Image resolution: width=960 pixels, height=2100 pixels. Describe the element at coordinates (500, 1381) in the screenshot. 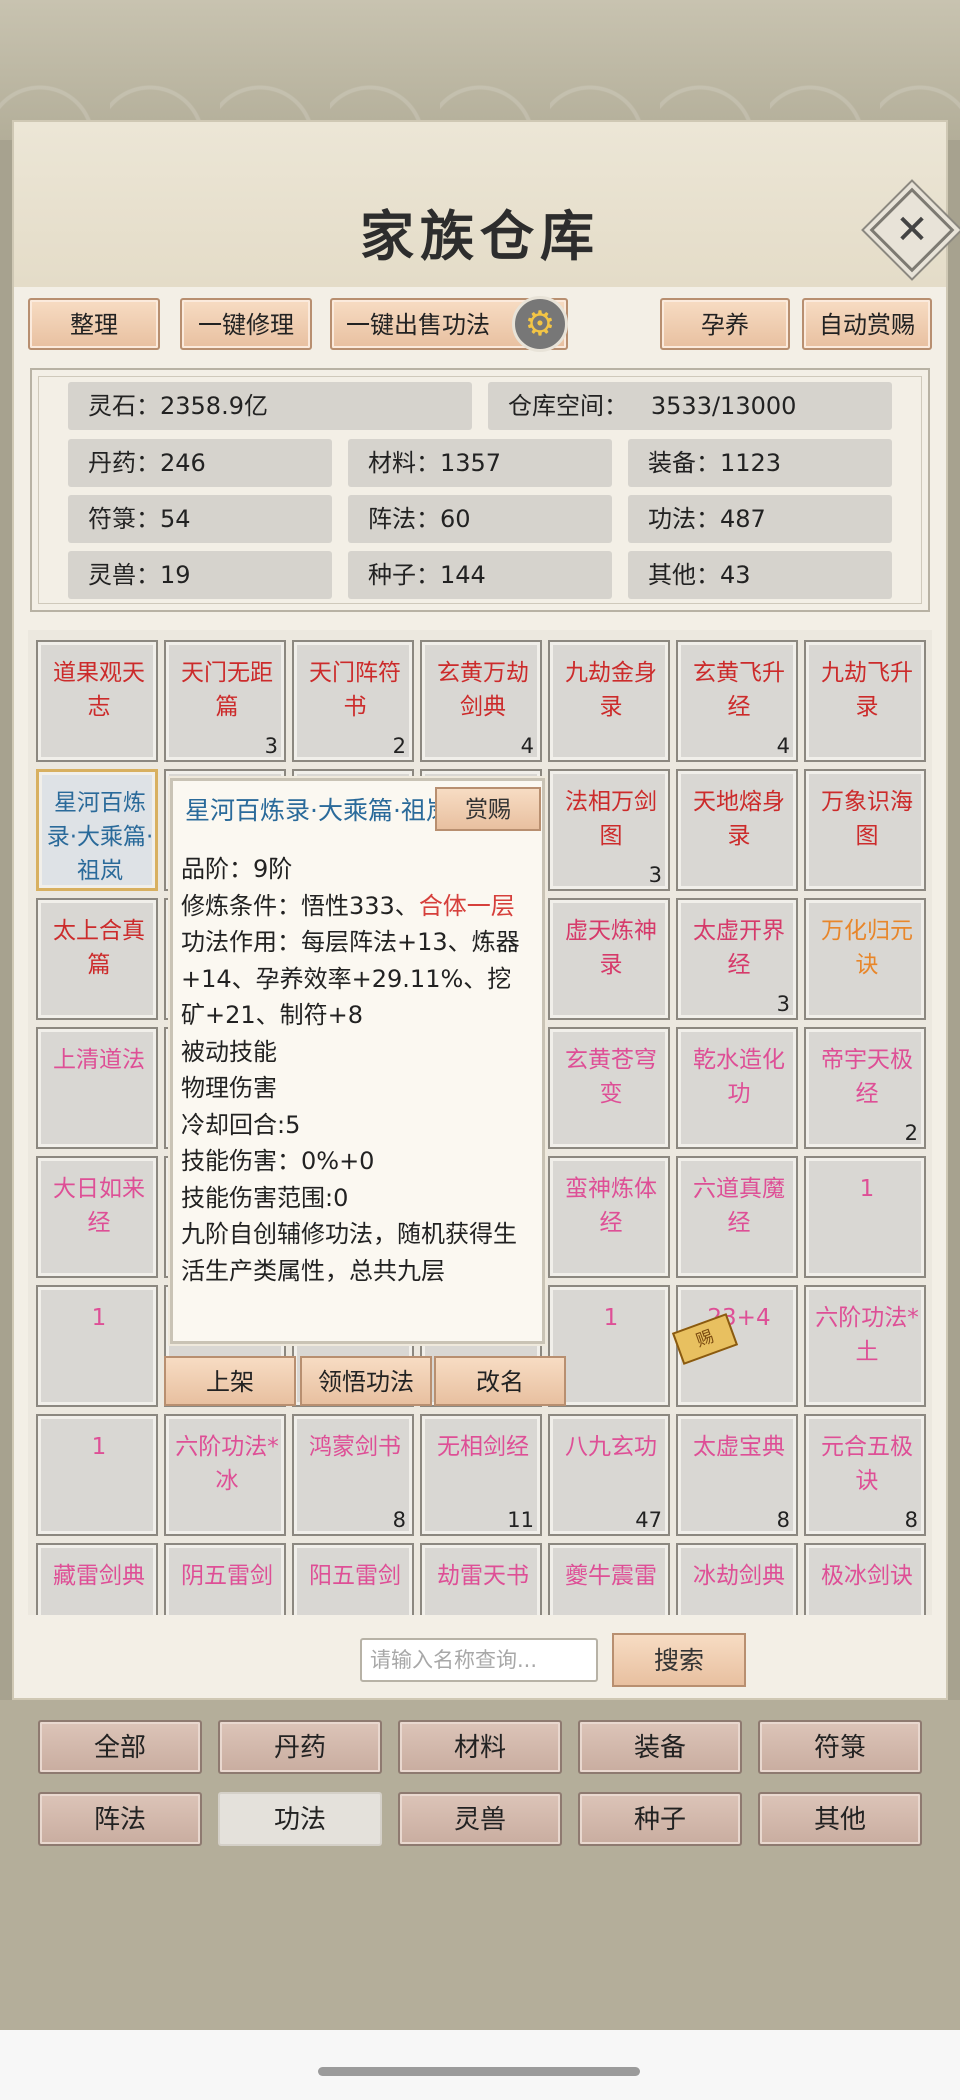

I see `rename-button: 改名` at that location.